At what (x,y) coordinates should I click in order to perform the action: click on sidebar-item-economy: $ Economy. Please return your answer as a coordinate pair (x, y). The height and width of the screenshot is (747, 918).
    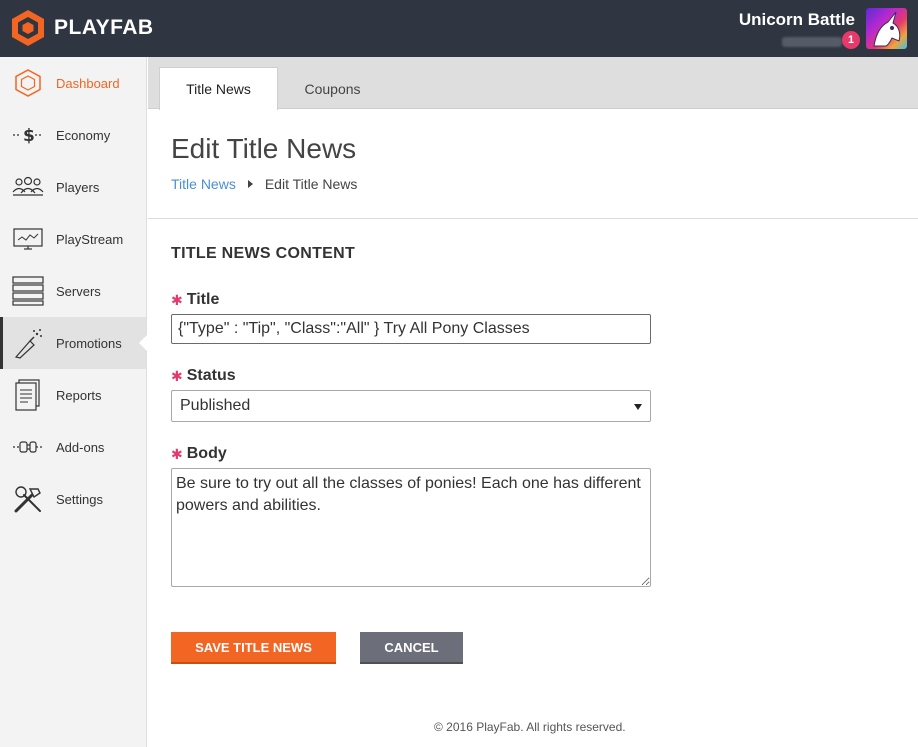
    Looking at the image, I should click on (73, 135).